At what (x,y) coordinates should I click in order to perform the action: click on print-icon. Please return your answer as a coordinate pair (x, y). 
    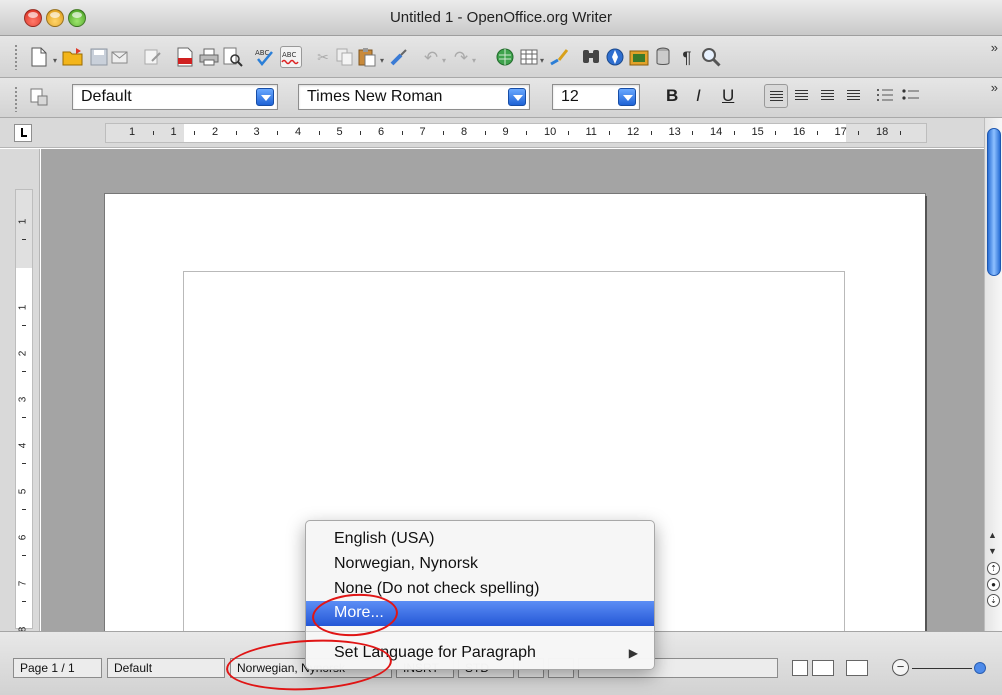
    Looking at the image, I should click on (209, 57).